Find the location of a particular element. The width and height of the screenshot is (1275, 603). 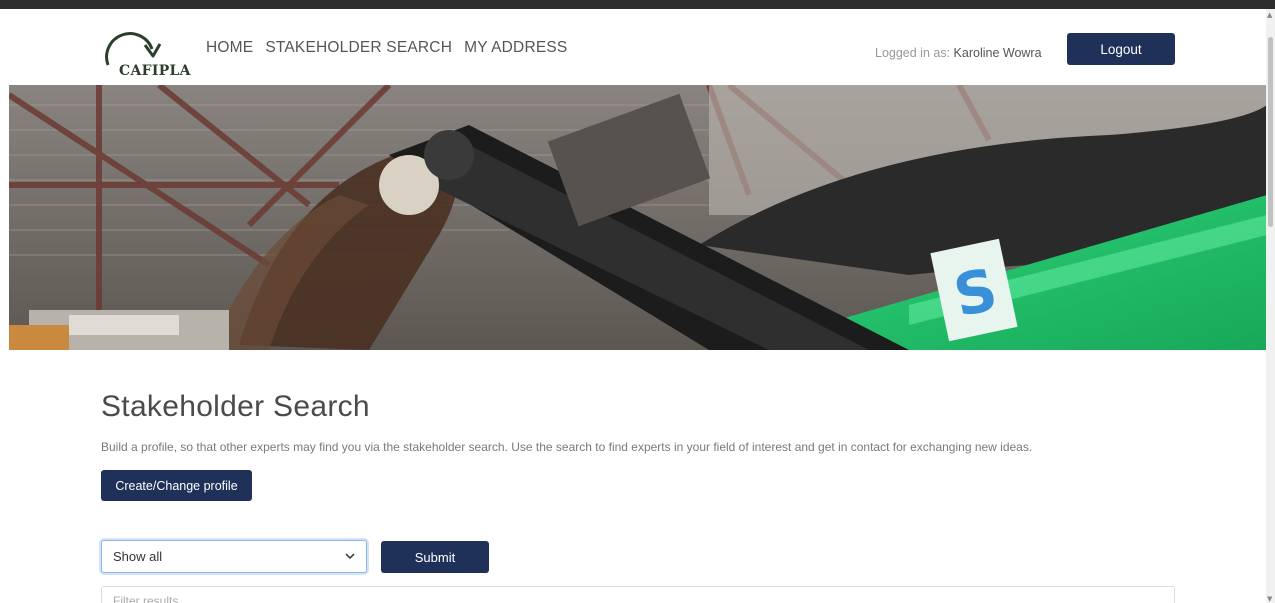

main-nav: HOME STAKEHOLDER SEARCH MY ADDRESS is located at coordinates (386, 48).